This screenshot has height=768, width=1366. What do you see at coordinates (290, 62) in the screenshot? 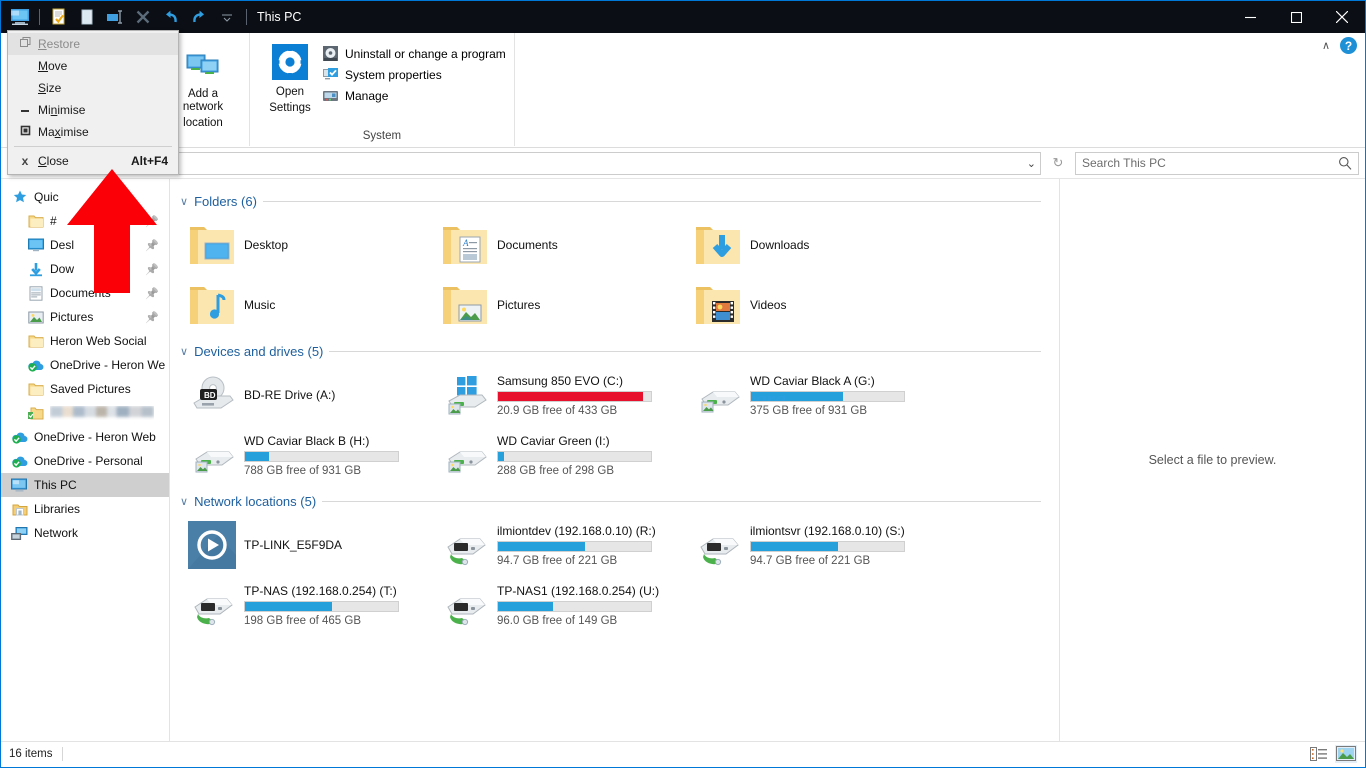
I see `settings-gear-icon` at bounding box center [290, 62].